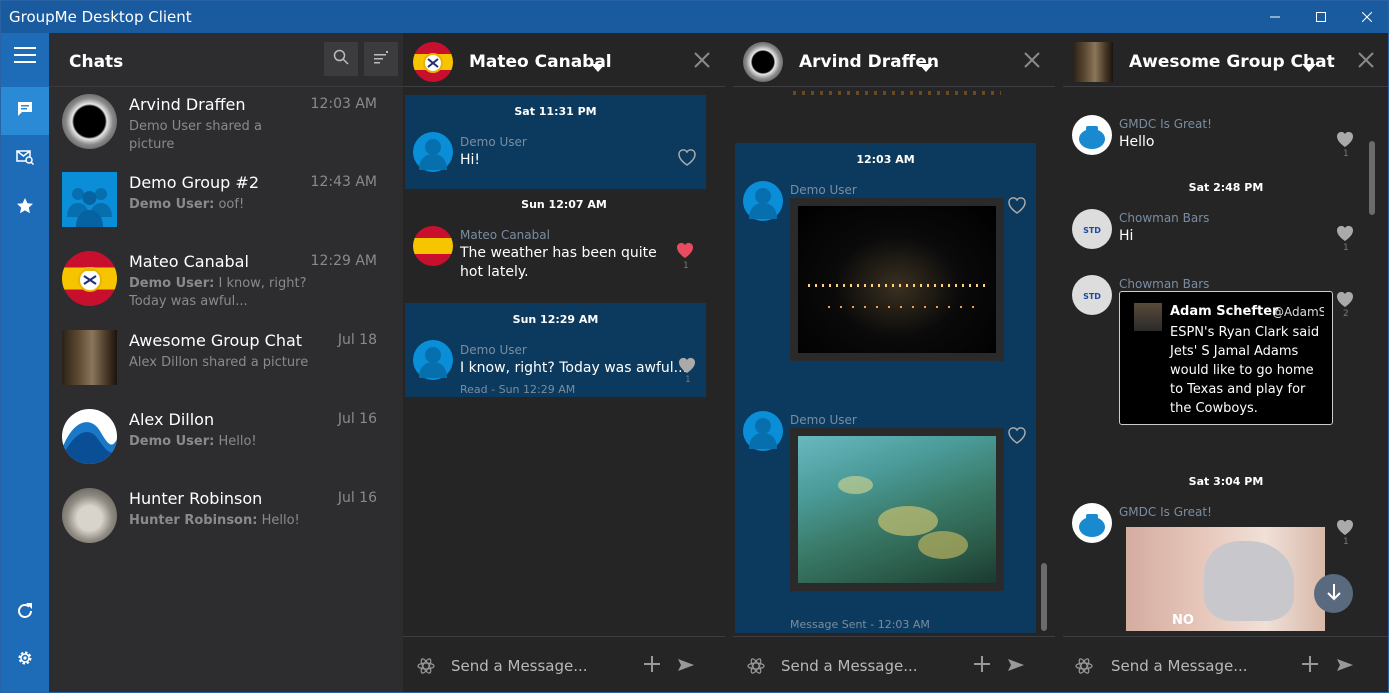  I want to click on tweet-handle: @AdamScl, so click(1298, 312).